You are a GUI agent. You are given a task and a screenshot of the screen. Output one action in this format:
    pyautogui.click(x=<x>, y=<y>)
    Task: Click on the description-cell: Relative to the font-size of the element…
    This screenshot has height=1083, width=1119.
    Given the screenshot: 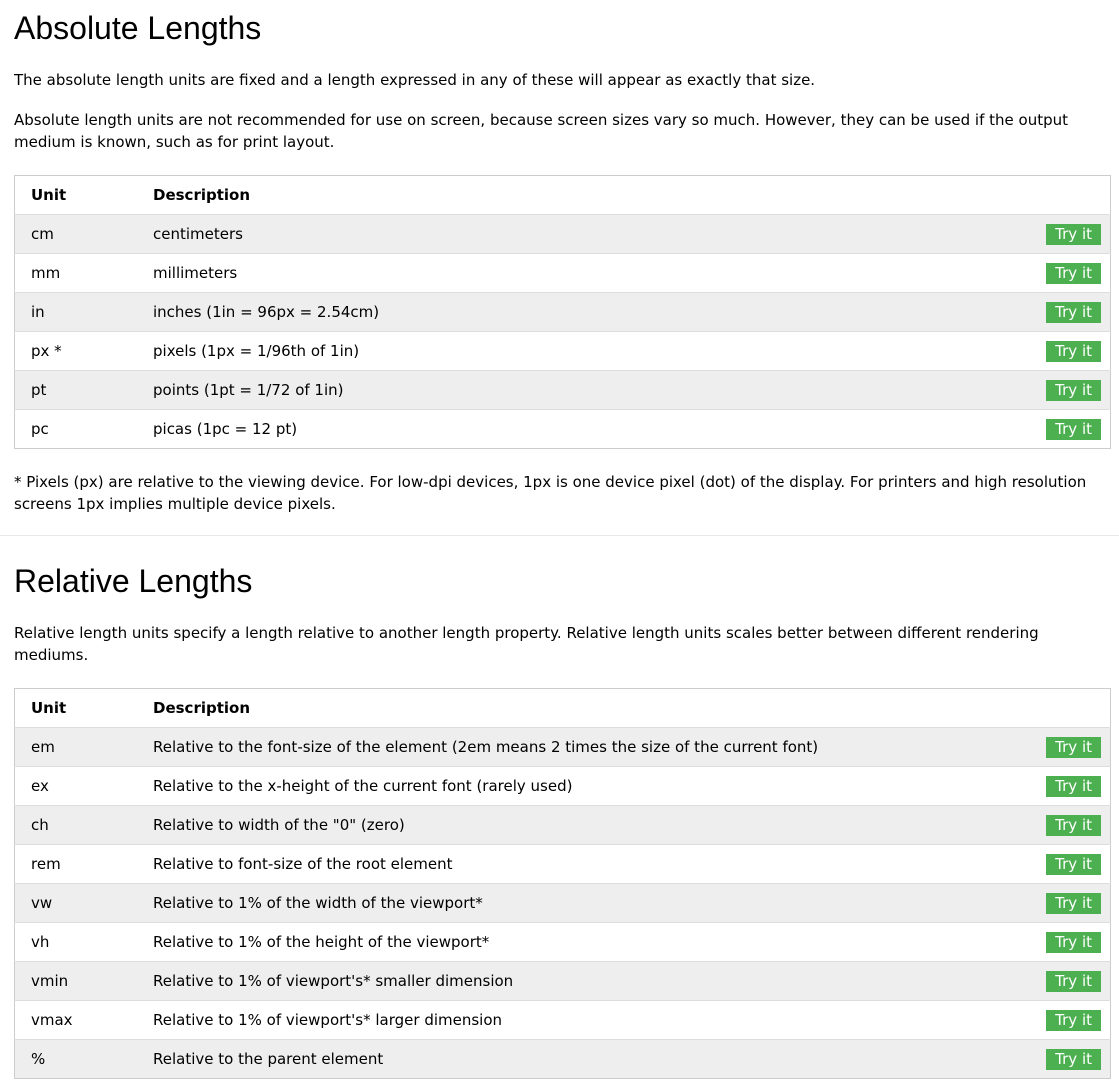 What is the action you would take?
    pyautogui.click(x=592, y=747)
    